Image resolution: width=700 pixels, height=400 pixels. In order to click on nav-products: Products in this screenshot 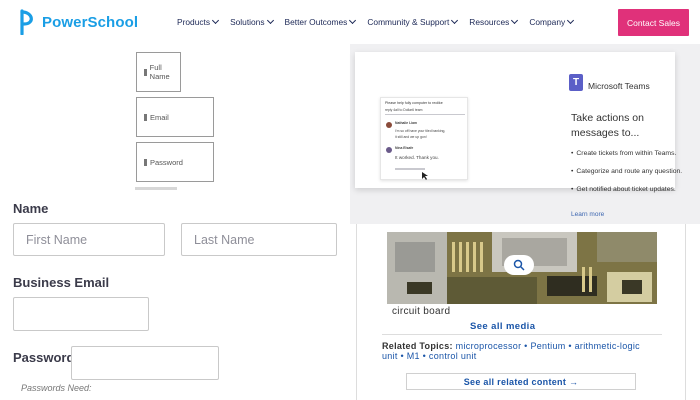, I will do `click(198, 21)`.